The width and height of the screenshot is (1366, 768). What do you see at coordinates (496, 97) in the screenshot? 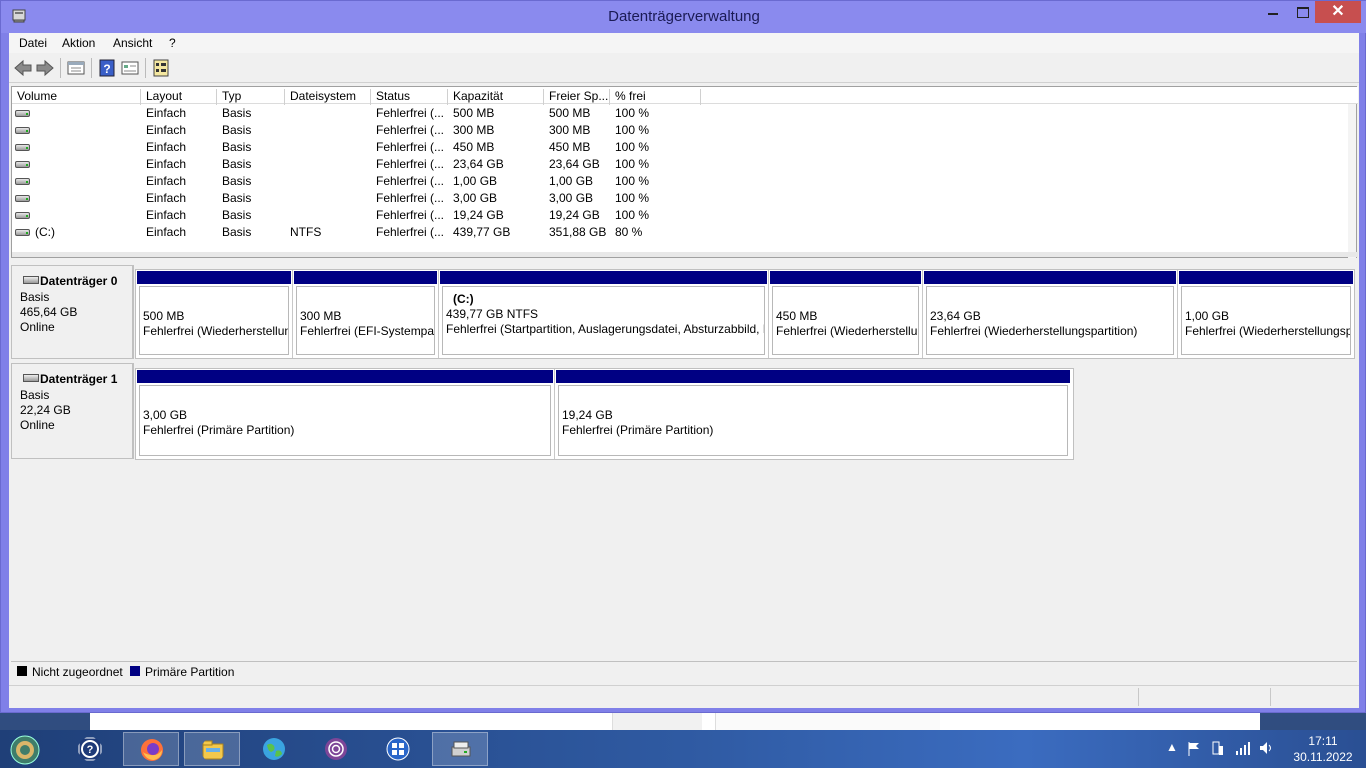
I see `column-header-kapazitaet: Kapazität` at bounding box center [496, 97].